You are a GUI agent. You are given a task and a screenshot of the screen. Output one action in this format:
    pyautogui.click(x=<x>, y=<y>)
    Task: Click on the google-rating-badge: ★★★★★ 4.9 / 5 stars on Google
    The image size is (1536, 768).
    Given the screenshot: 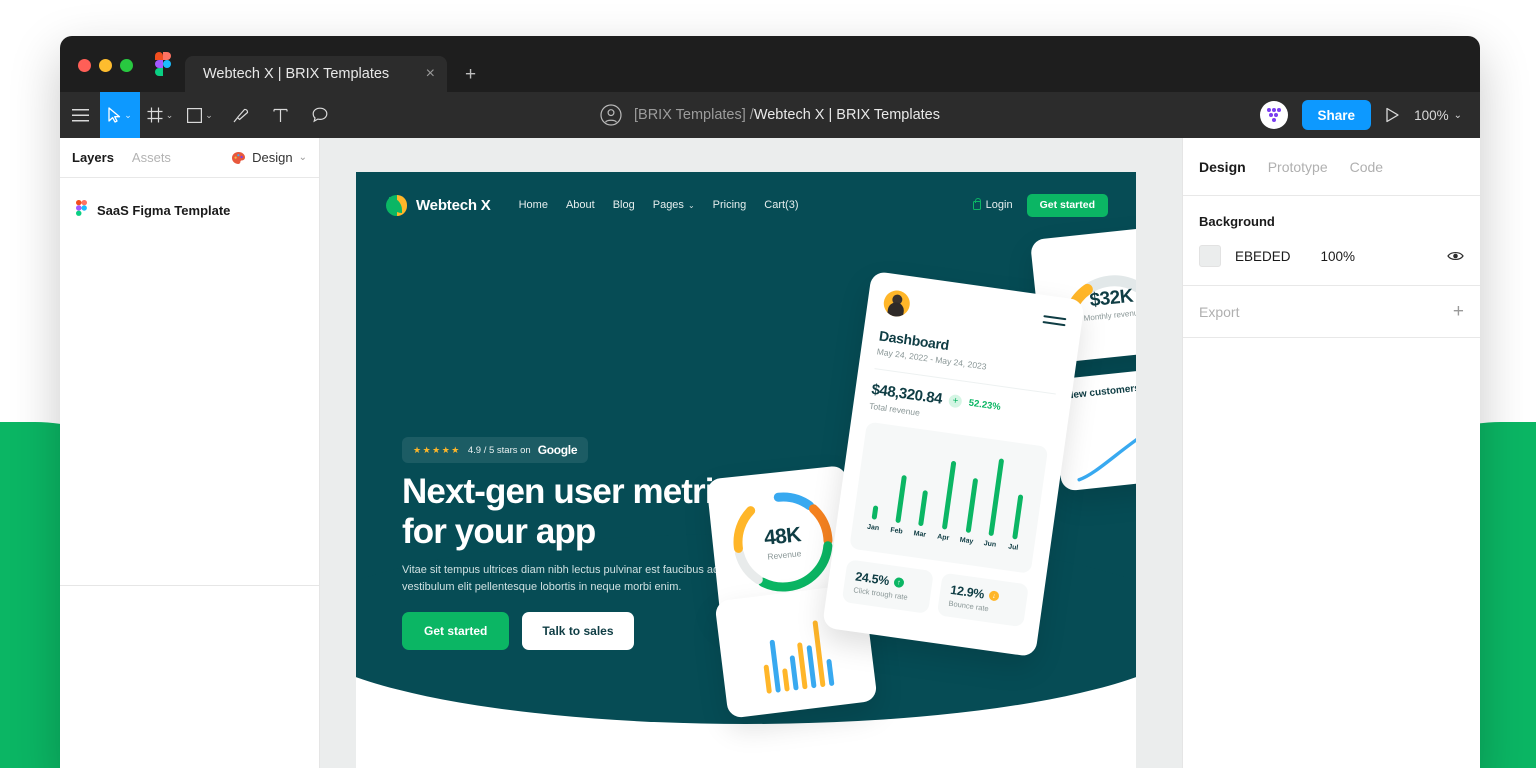 What is the action you would take?
    pyautogui.click(x=495, y=450)
    